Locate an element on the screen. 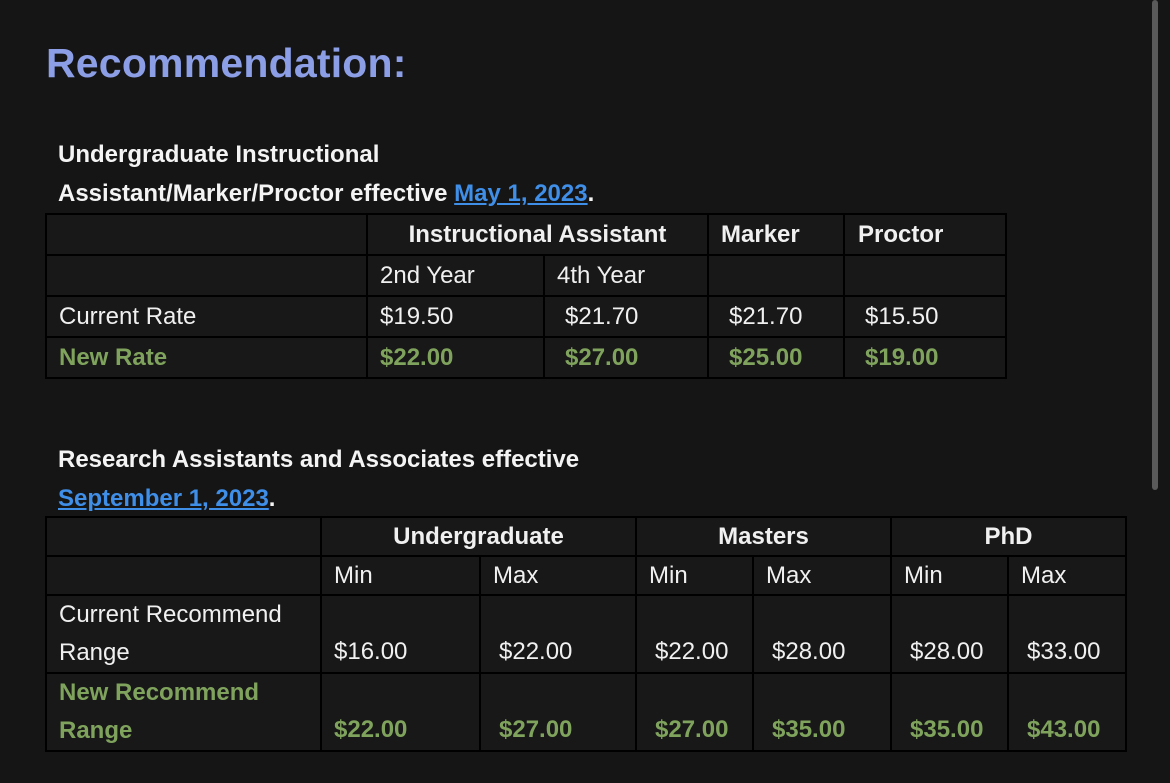 The width and height of the screenshot is (1170, 783). table-row-new-rate: New Rate $22.00 $27.00 $25.00 $19.00 is located at coordinates (526, 357).